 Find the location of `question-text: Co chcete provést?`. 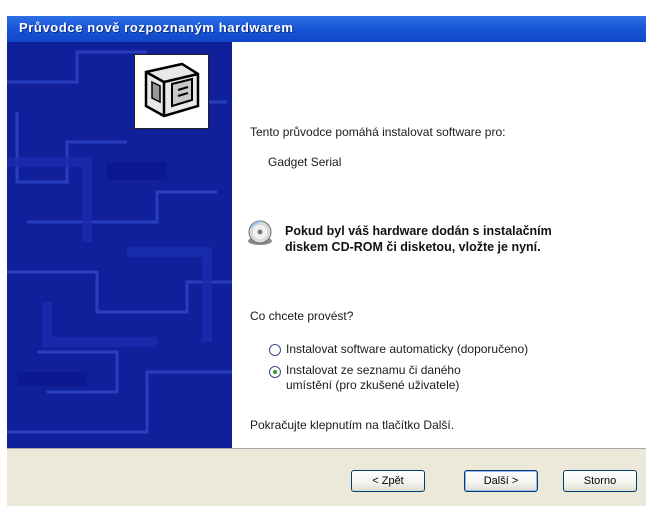

question-text: Co chcete provést? is located at coordinates (302, 316).